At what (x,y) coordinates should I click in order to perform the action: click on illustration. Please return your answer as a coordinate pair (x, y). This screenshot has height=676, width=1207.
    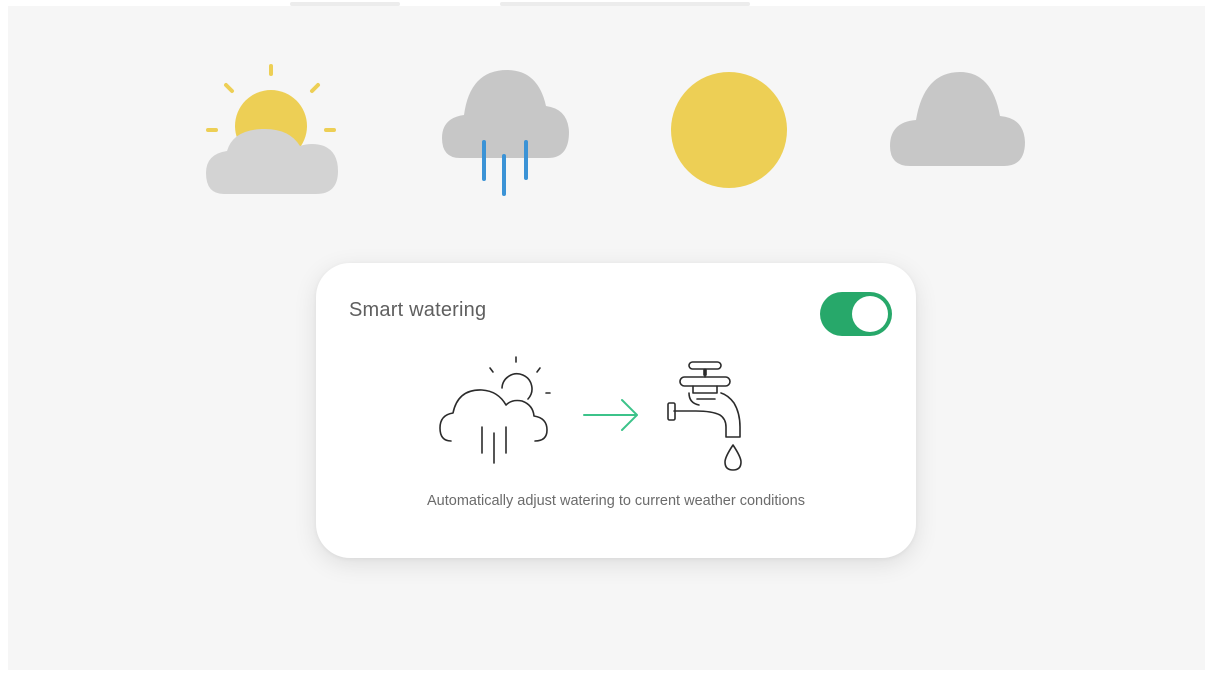
    Looking at the image, I should click on (616, 413).